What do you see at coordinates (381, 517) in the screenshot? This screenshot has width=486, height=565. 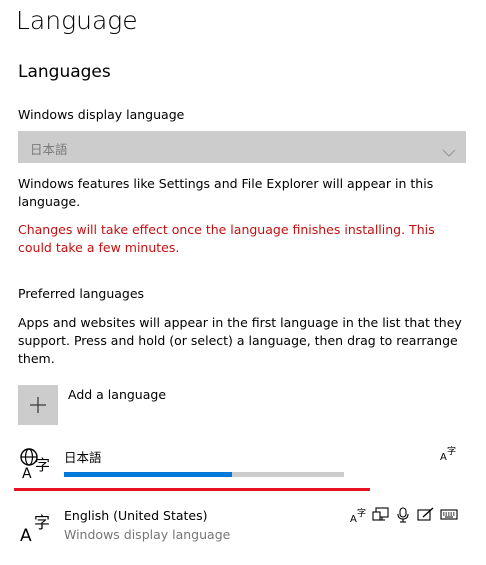 I see `display-language-icon` at bounding box center [381, 517].